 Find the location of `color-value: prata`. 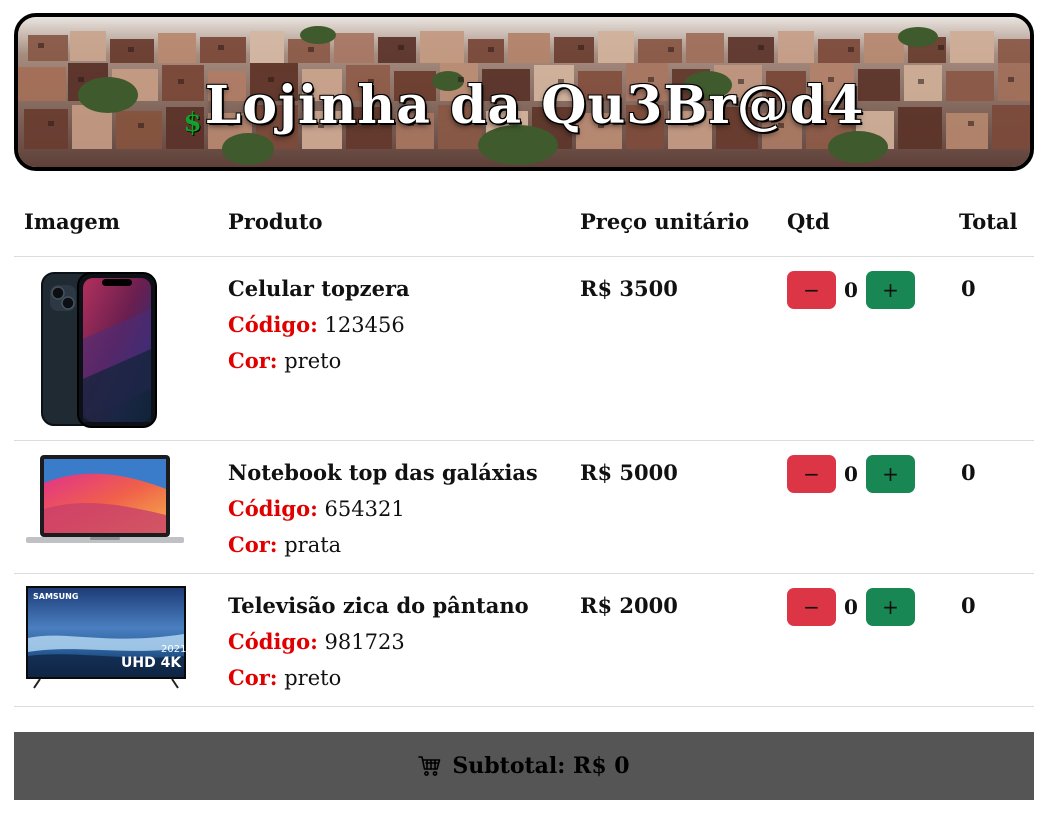

color-value: prata is located at coordinates (313, 545).